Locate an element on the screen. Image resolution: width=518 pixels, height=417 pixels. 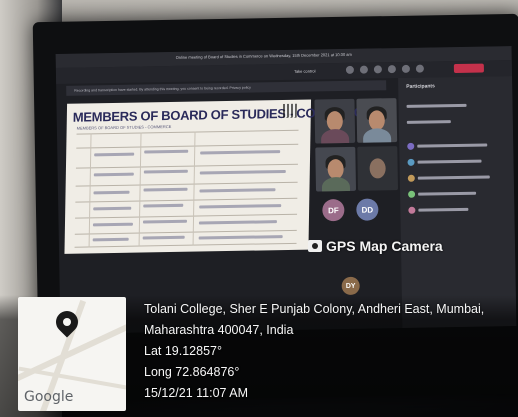
gps-camera-tag: GPS Map Camera is located at coordinates (375, 246).